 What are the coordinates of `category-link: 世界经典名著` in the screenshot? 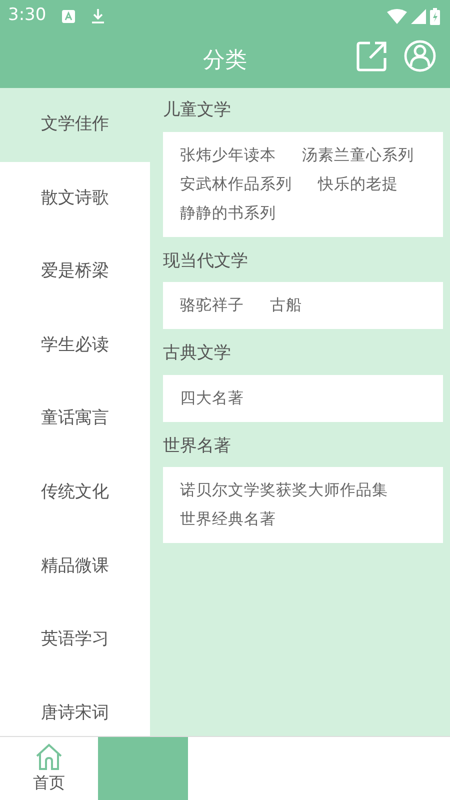 It's located at (228, 519).